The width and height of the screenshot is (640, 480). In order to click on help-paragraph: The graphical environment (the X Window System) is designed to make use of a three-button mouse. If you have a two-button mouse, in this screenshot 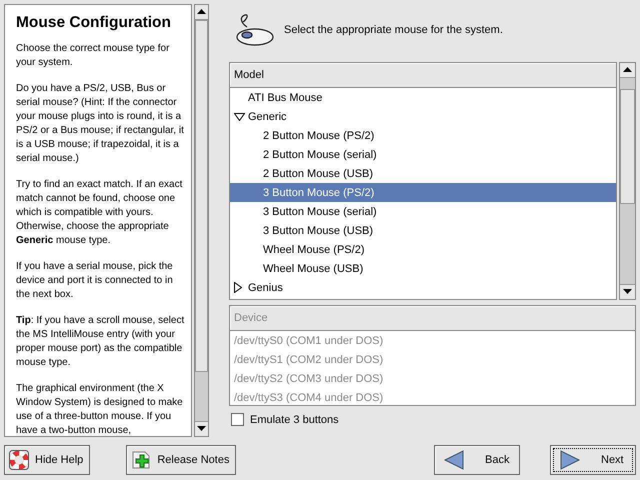, I will do `click(100, 409)`.